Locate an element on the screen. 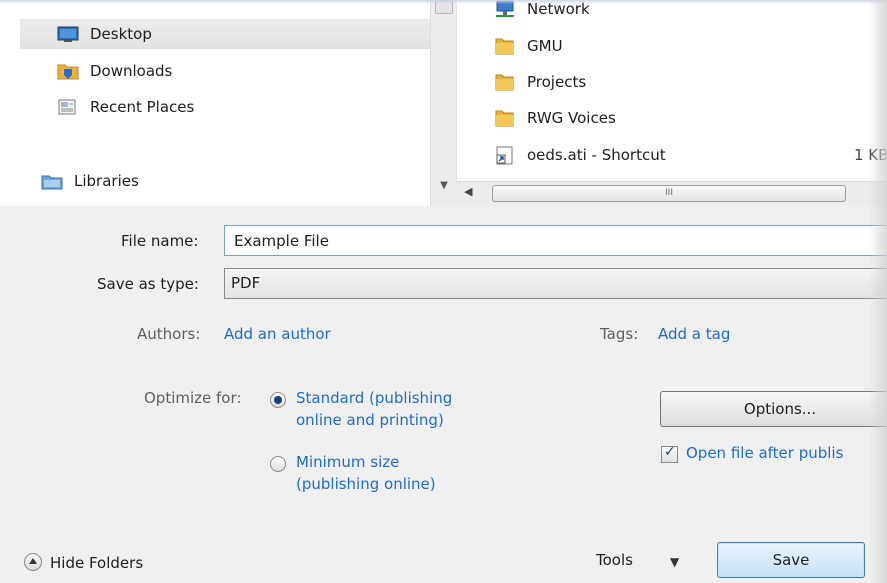 The width and height of the screenshot is (887, 583). radio-label-line: (publishing online) is located at coordinates (366, 484).